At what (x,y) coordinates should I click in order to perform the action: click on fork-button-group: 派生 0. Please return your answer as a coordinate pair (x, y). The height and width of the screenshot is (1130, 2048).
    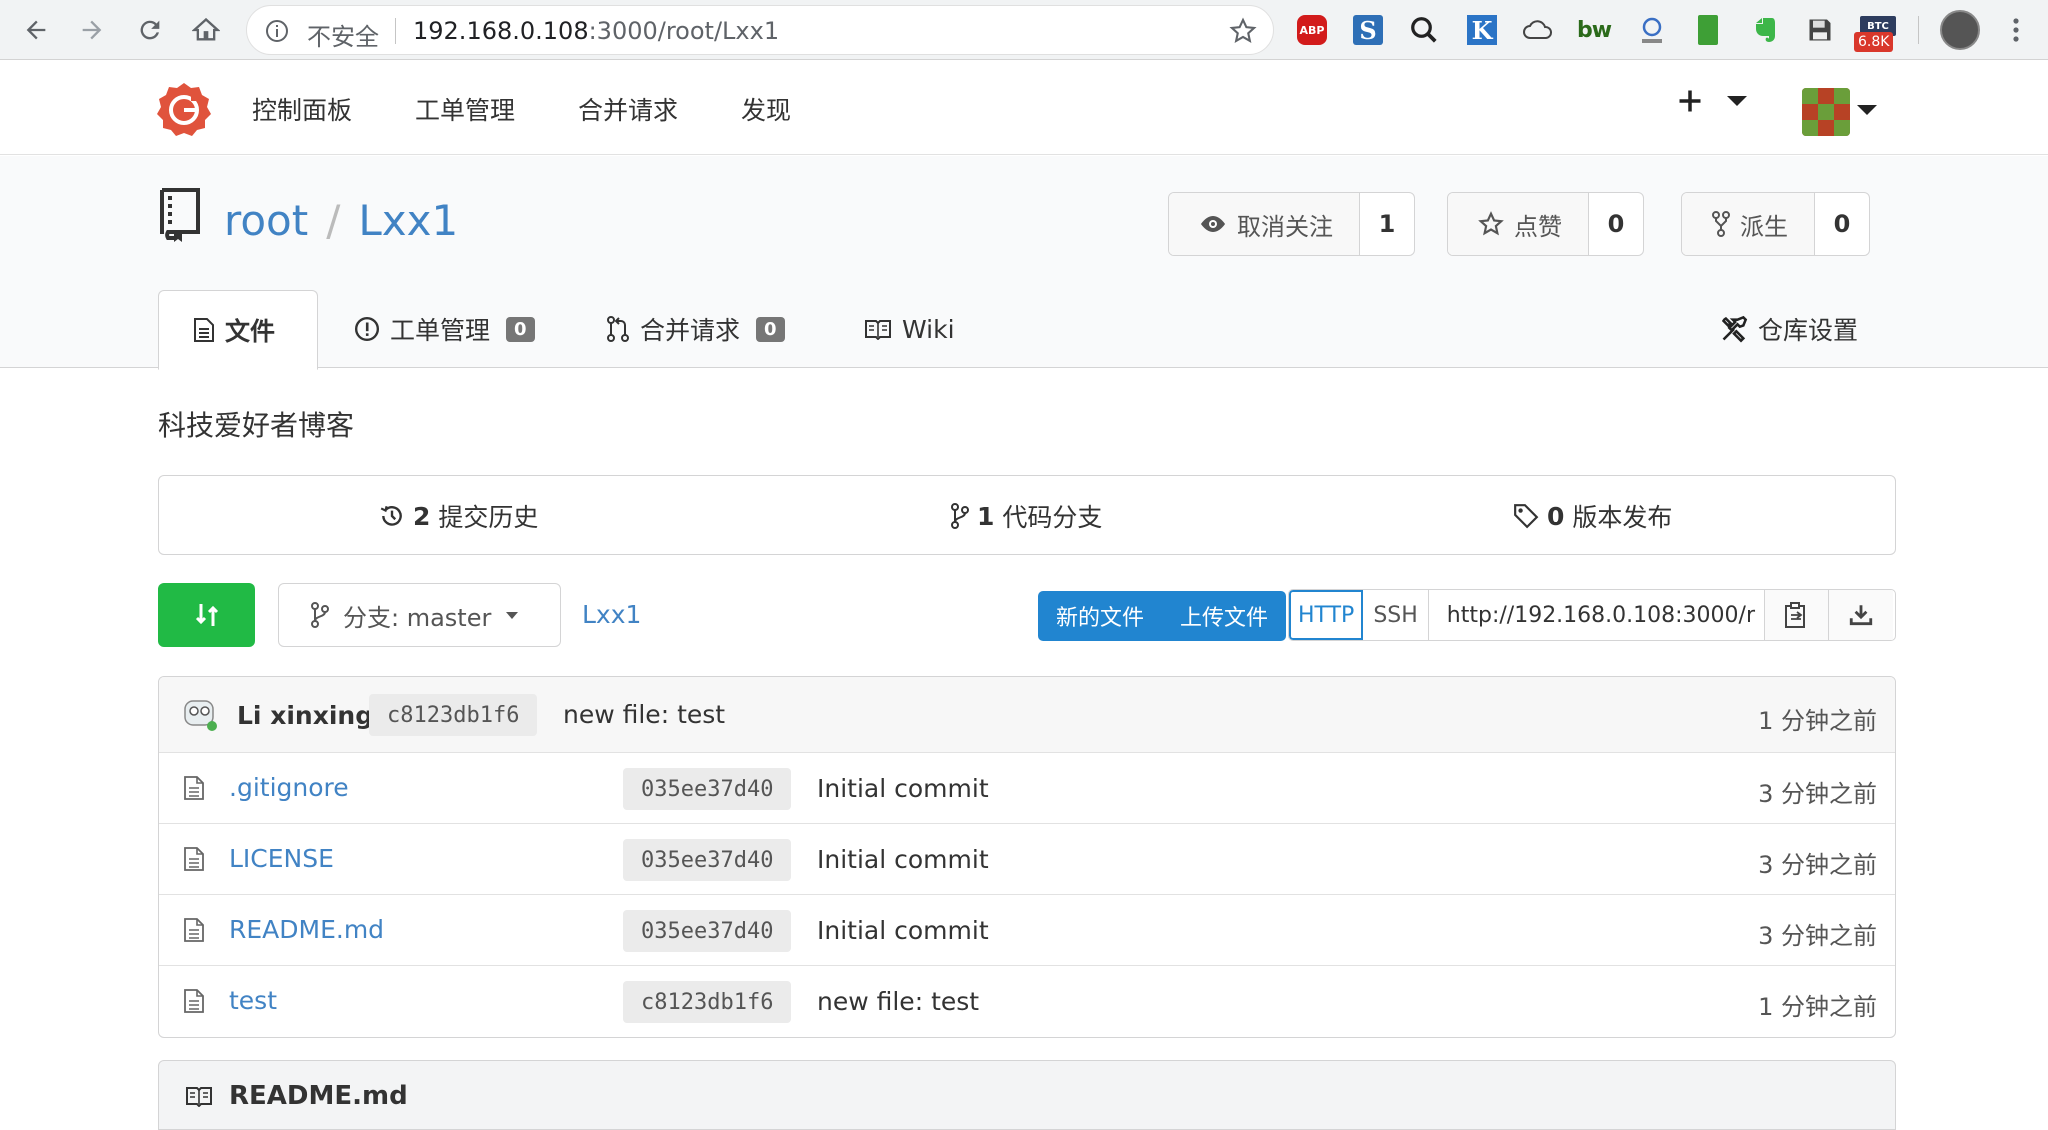
    Looking at the image, I should click on (1775, 224).